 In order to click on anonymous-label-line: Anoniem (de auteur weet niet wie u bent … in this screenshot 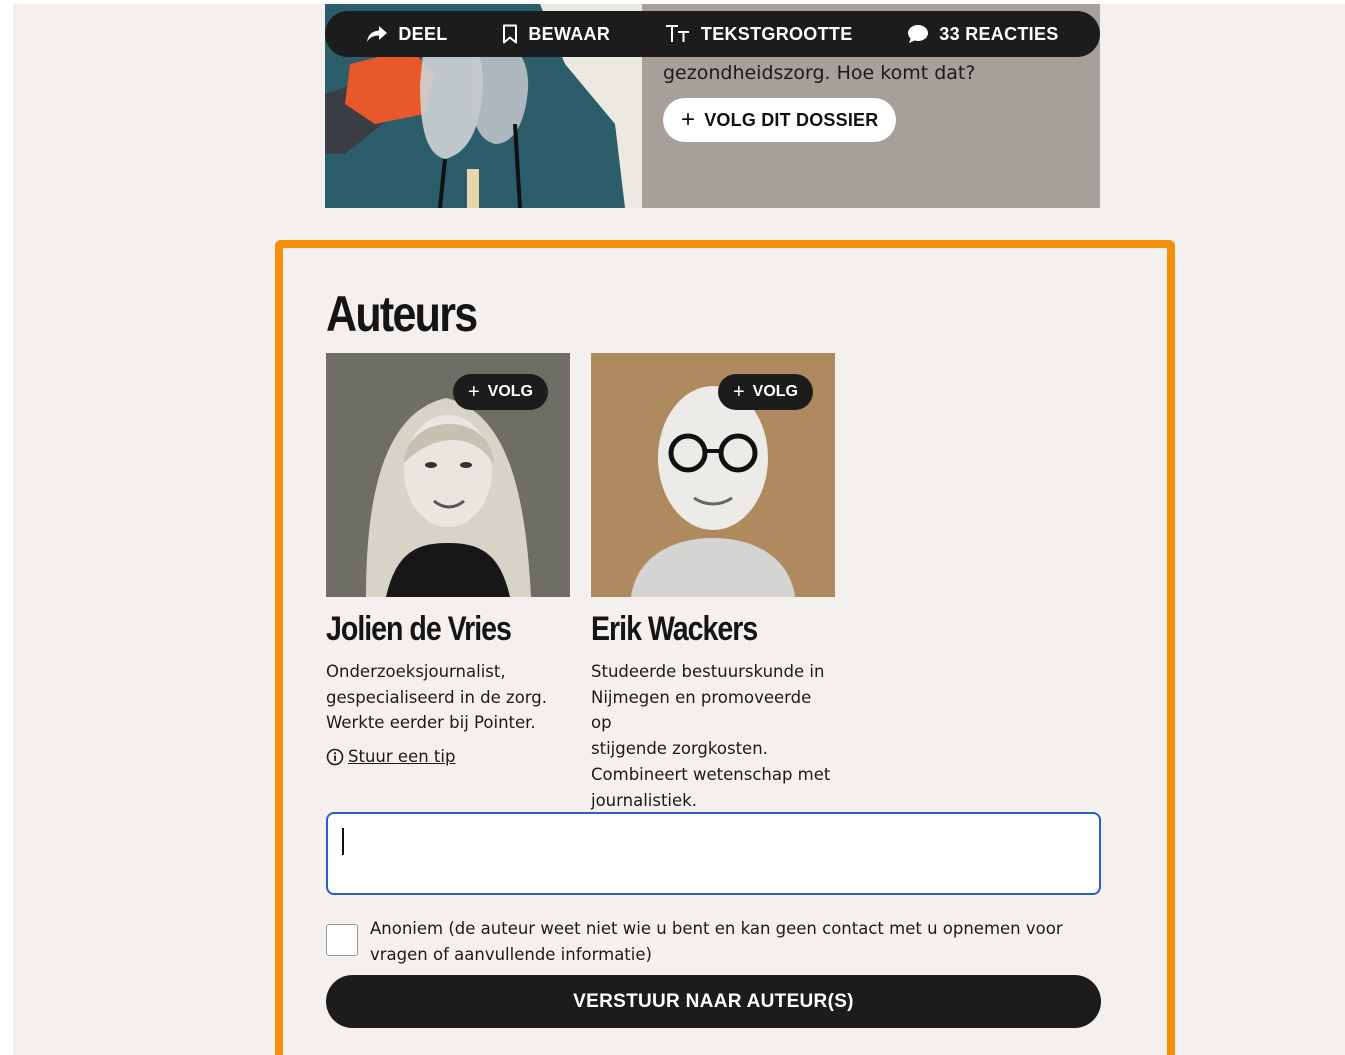, I will do `click(716, 928)`.